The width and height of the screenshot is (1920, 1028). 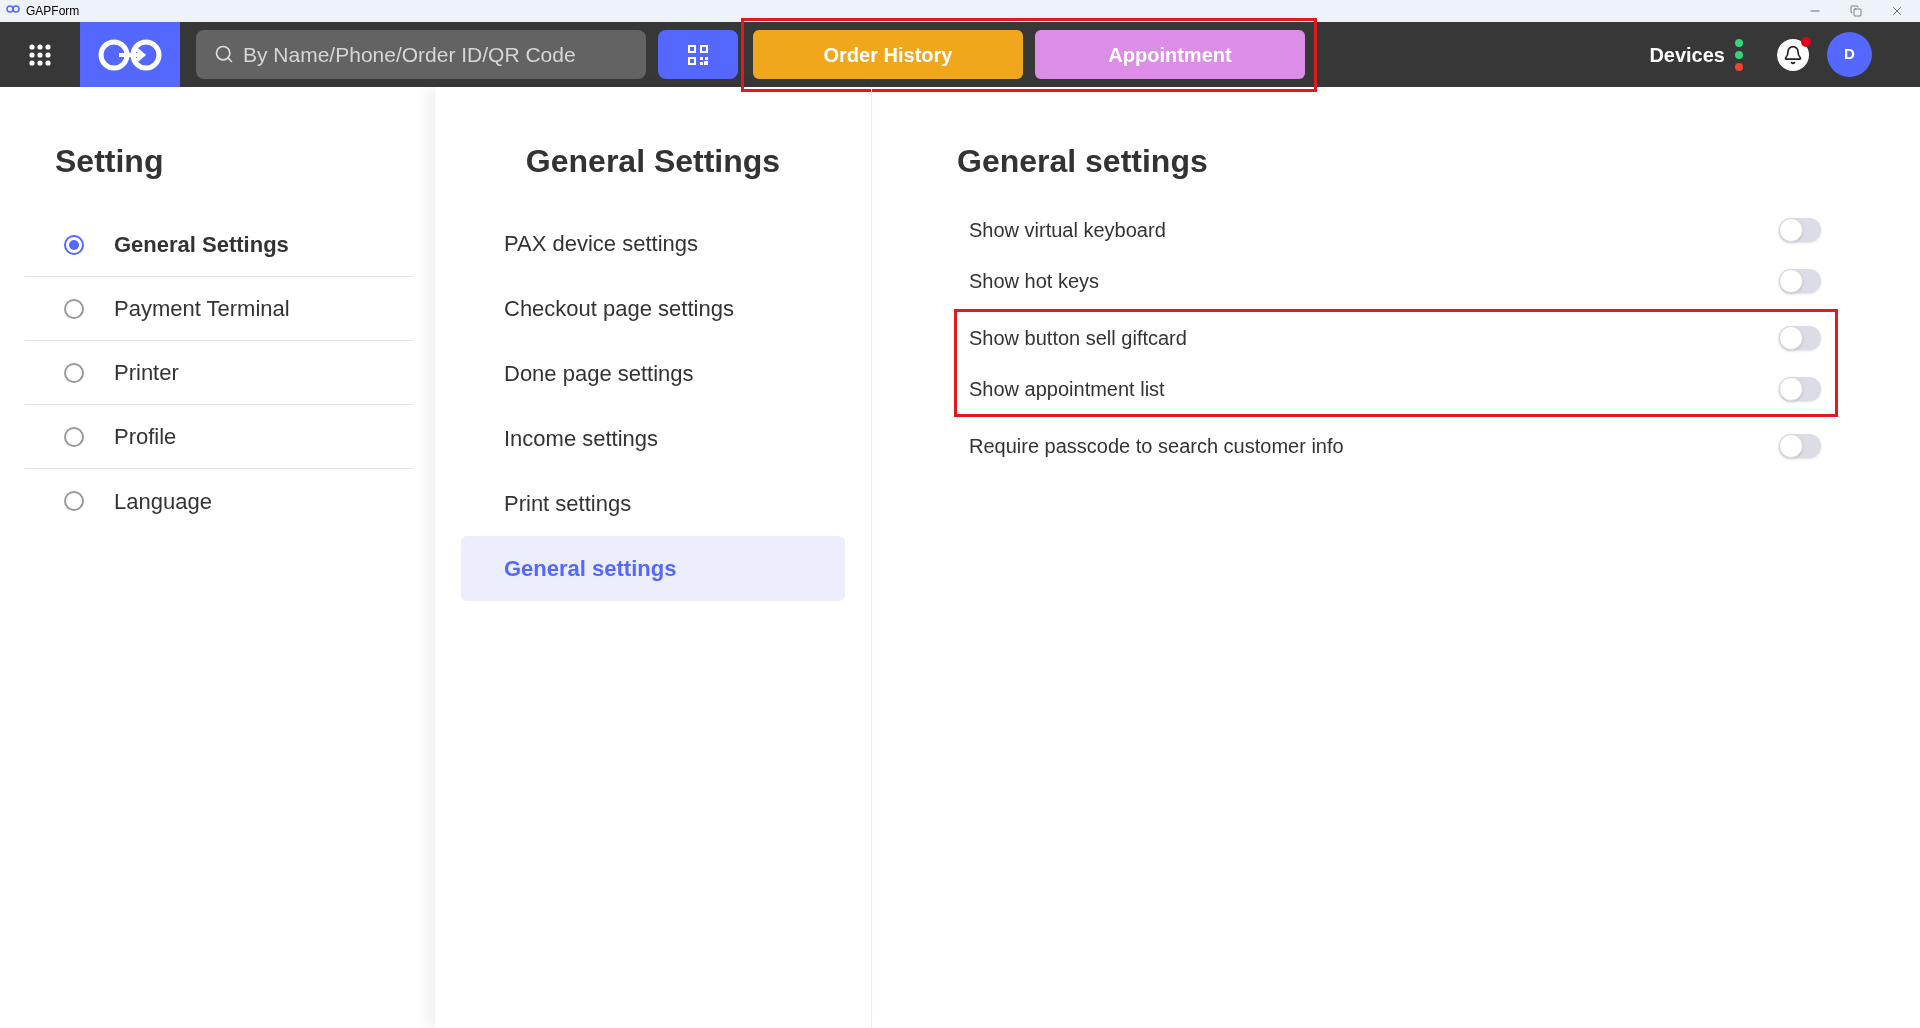 I want to click on avatar: D, so click(x=1849, y=54).